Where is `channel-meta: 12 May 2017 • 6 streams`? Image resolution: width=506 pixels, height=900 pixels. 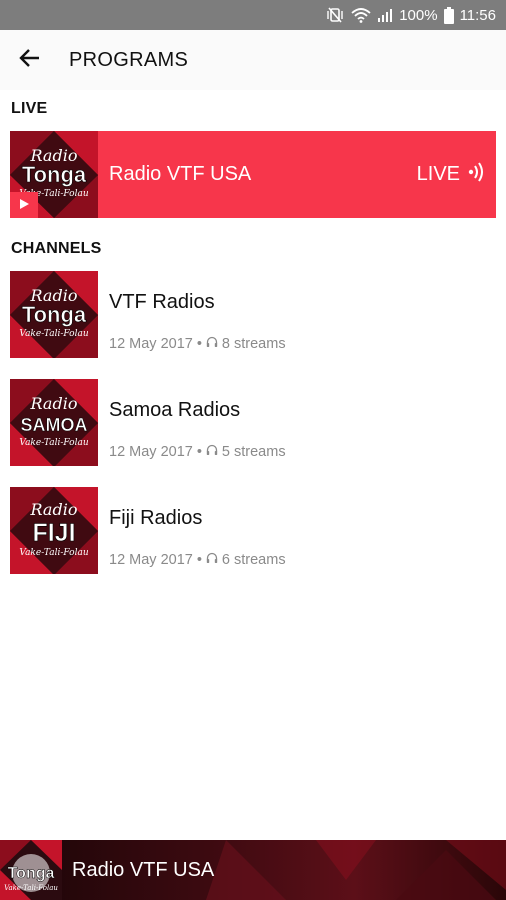
channel-meta: 12 May 2017 • 6 streams is located at coordinates (197, 560).